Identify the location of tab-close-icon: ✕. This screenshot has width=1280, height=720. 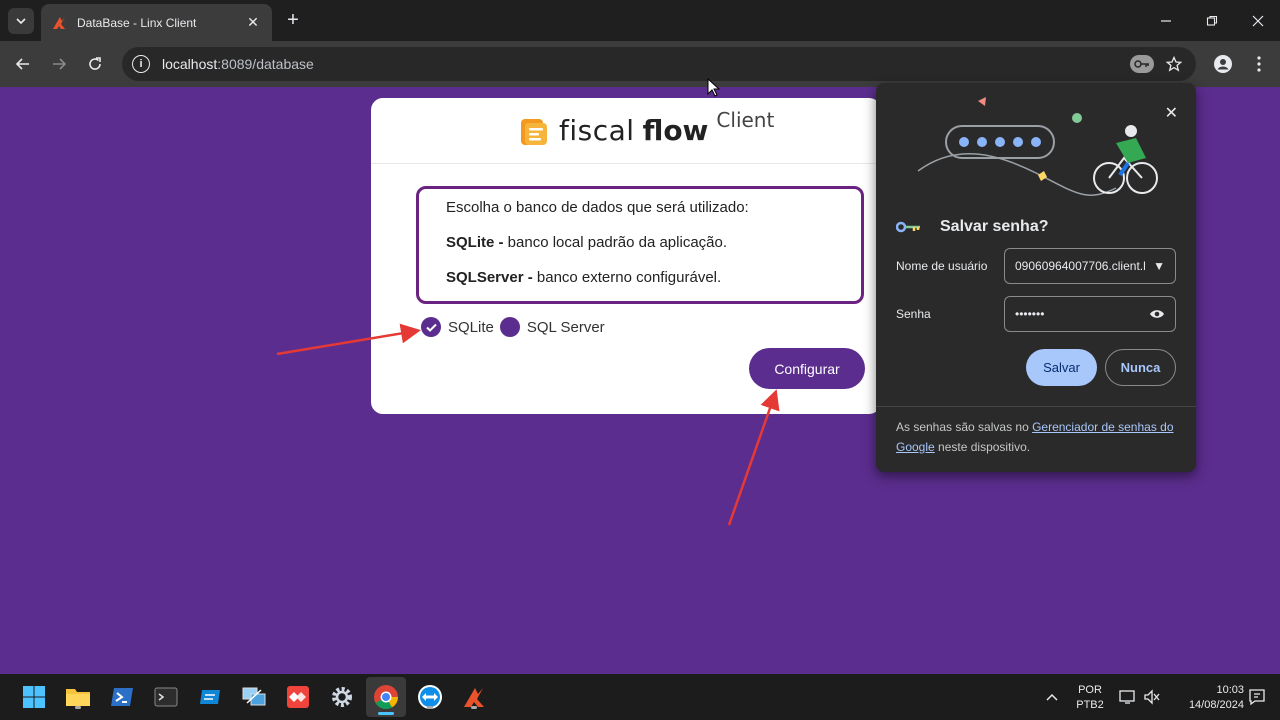
(253, 22).